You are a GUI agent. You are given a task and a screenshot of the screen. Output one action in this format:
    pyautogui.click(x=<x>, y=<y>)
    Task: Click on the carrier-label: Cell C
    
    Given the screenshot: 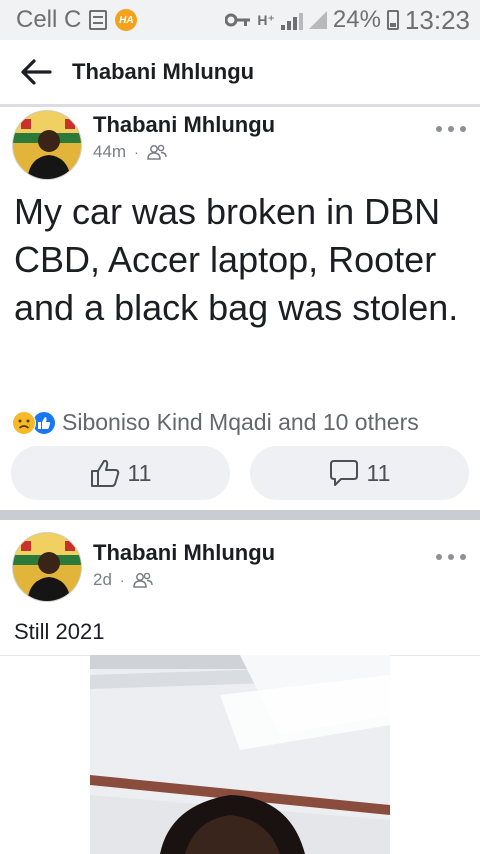 What is the action you would take?
    pyautogui.click(x=49, y=19)
    